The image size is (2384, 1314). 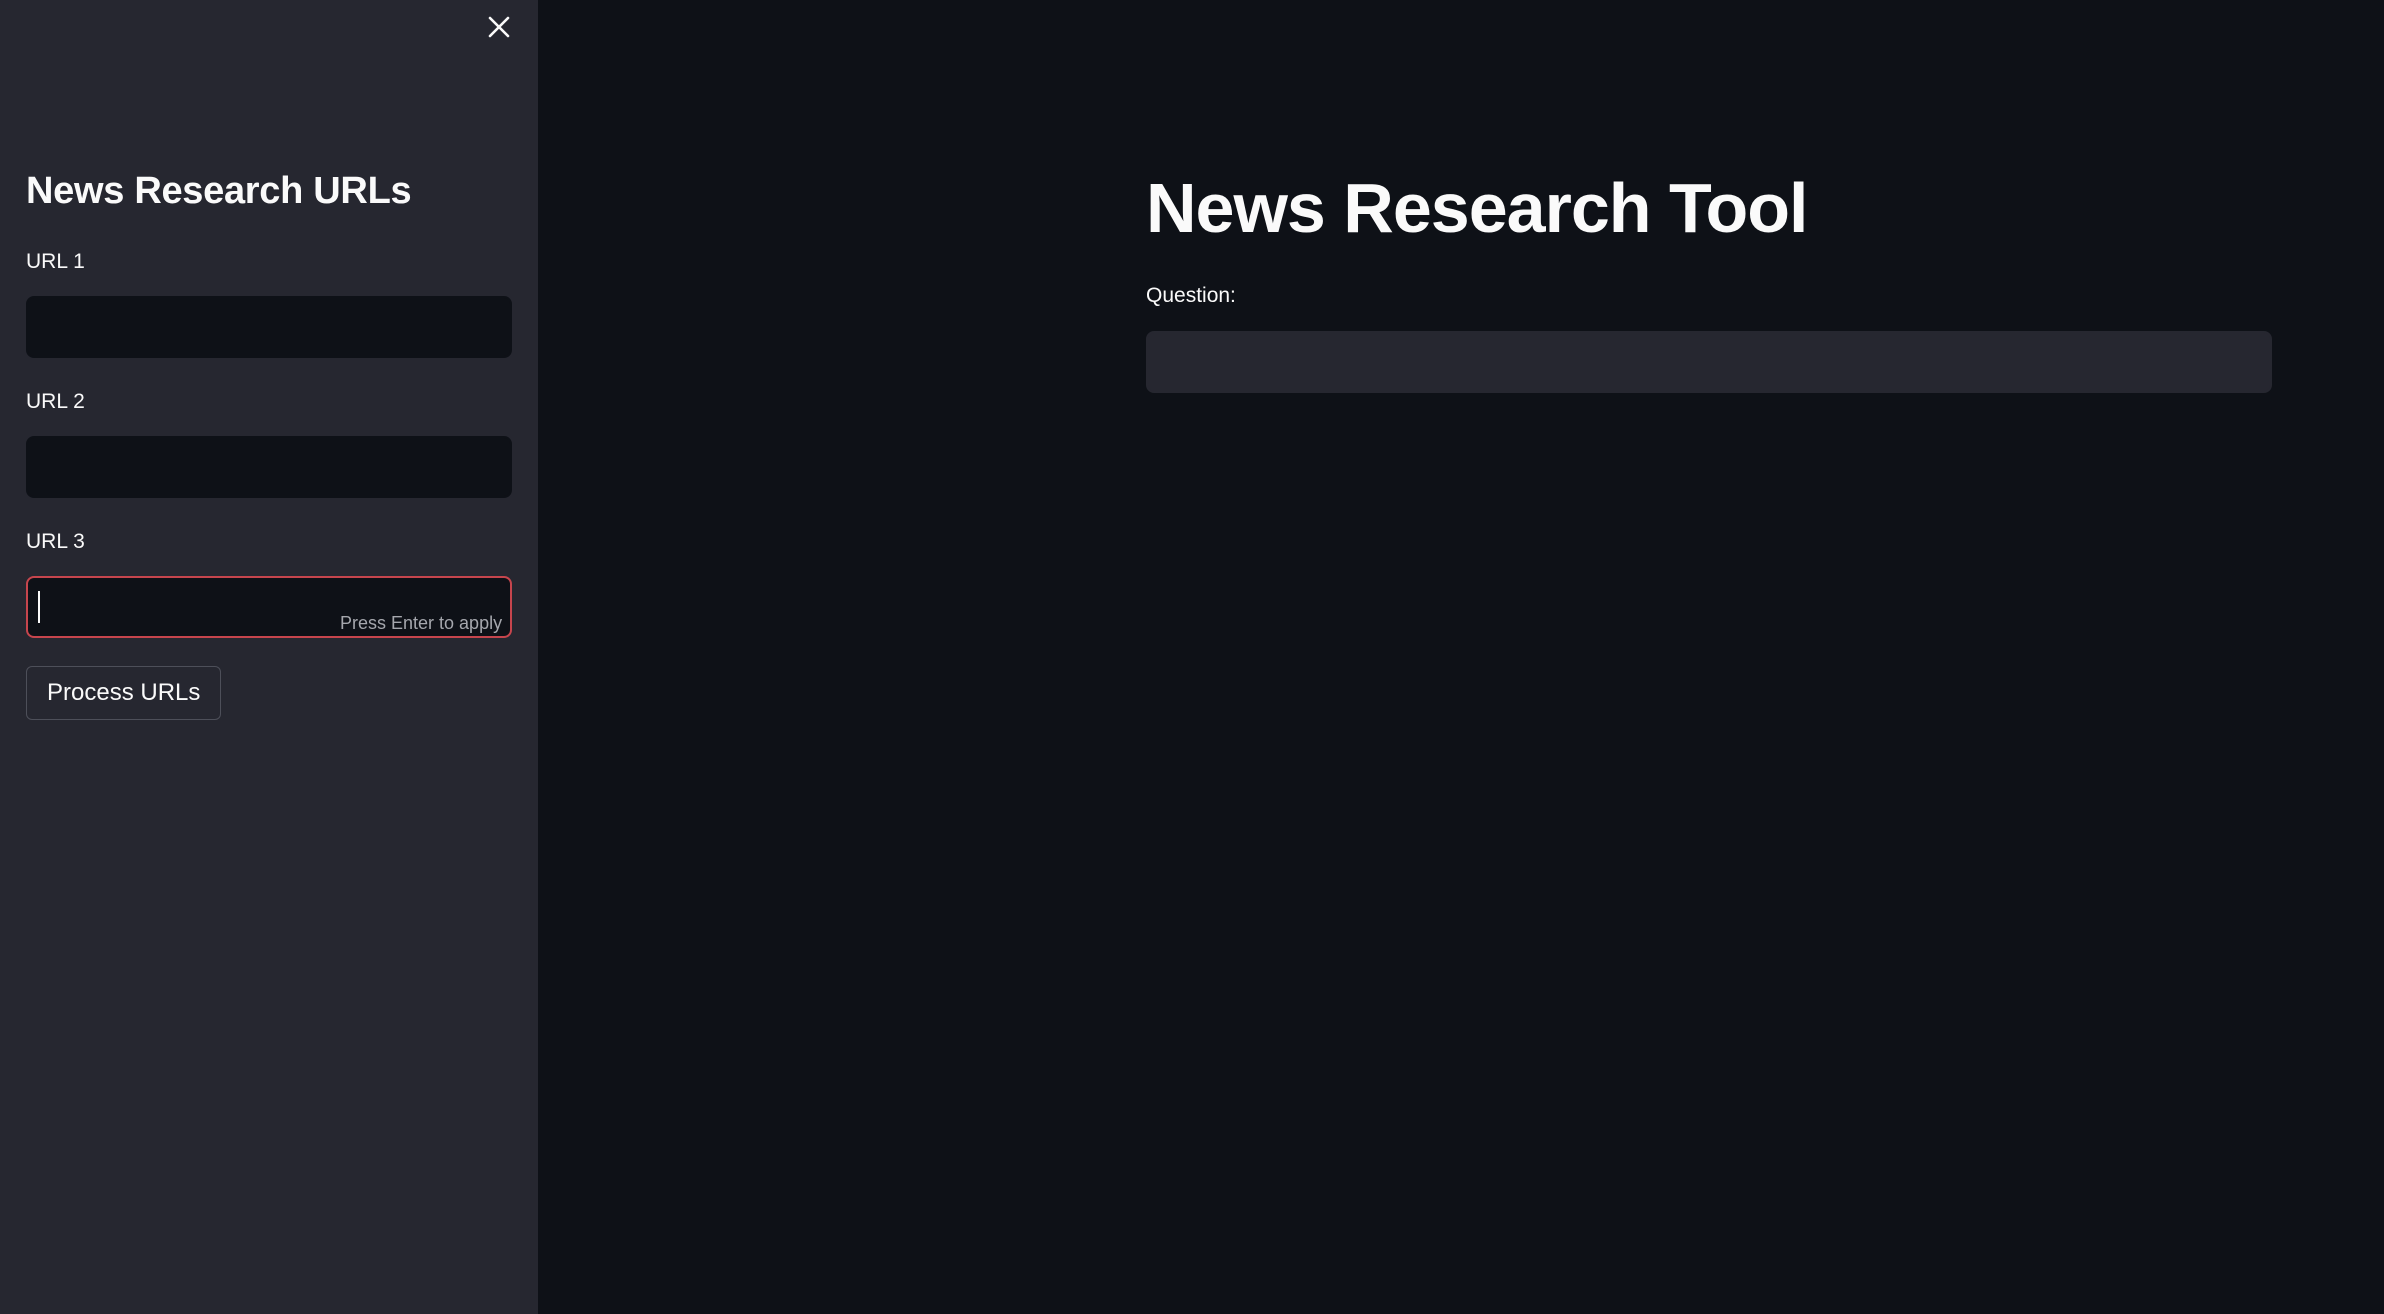 What do you see at coordinates (269, 327) in the screenshot?
I see `url-1-input` at bounding box center [269, 327].